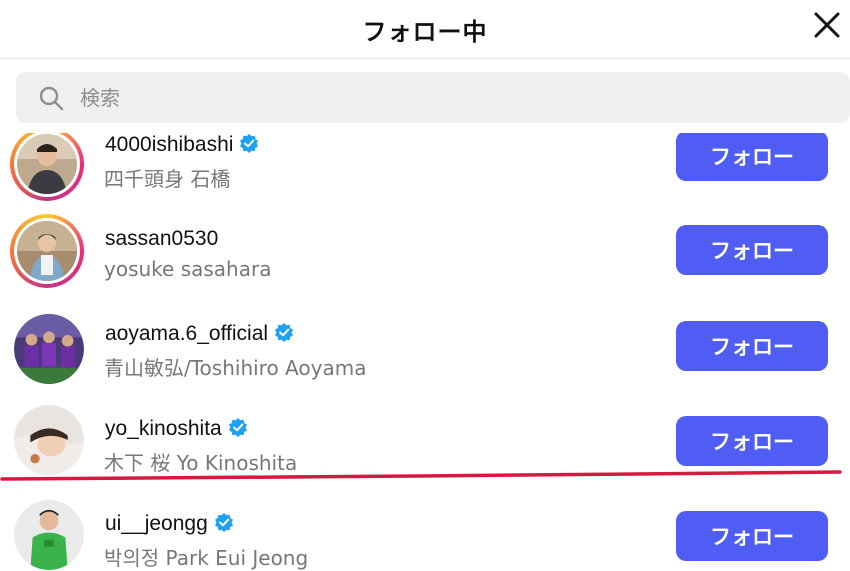 This screenshot has height=571, width=850. Describe the element at coordinates (235, 368) in the screenshot. I see `full-name: 青山敏弘/Toshihiro Aoyama` at that location.